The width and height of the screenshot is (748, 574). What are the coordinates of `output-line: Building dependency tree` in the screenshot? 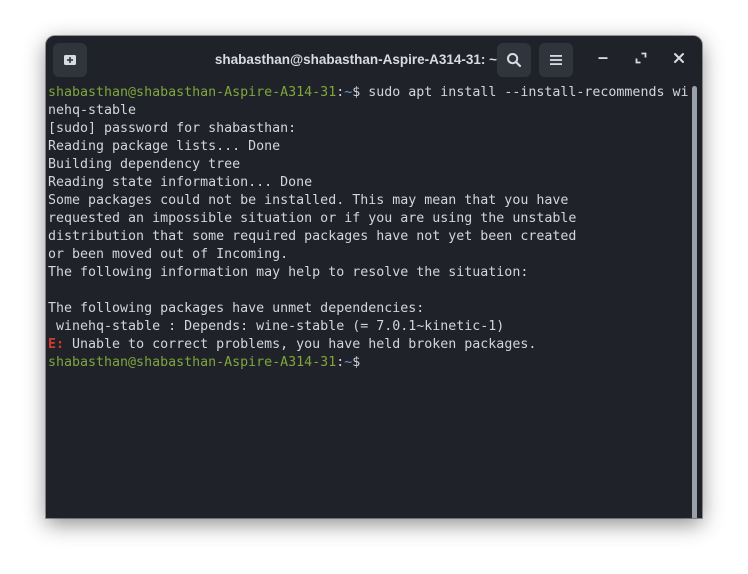 It's located at (144, 164).